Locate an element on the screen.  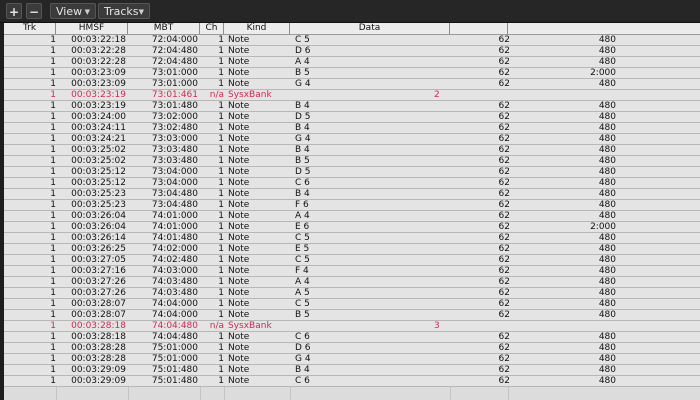
note-event-row: 1 00:03:28:28 75:01:000 1 Note D 6 62 480 is located at coordinates (352, 348).